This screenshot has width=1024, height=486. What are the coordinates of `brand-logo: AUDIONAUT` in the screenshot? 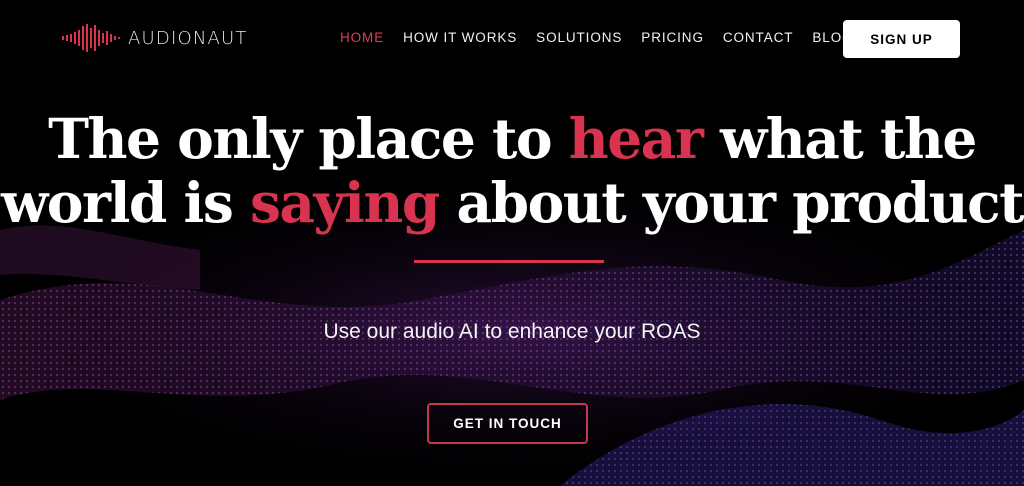 It's located at (154, 38).